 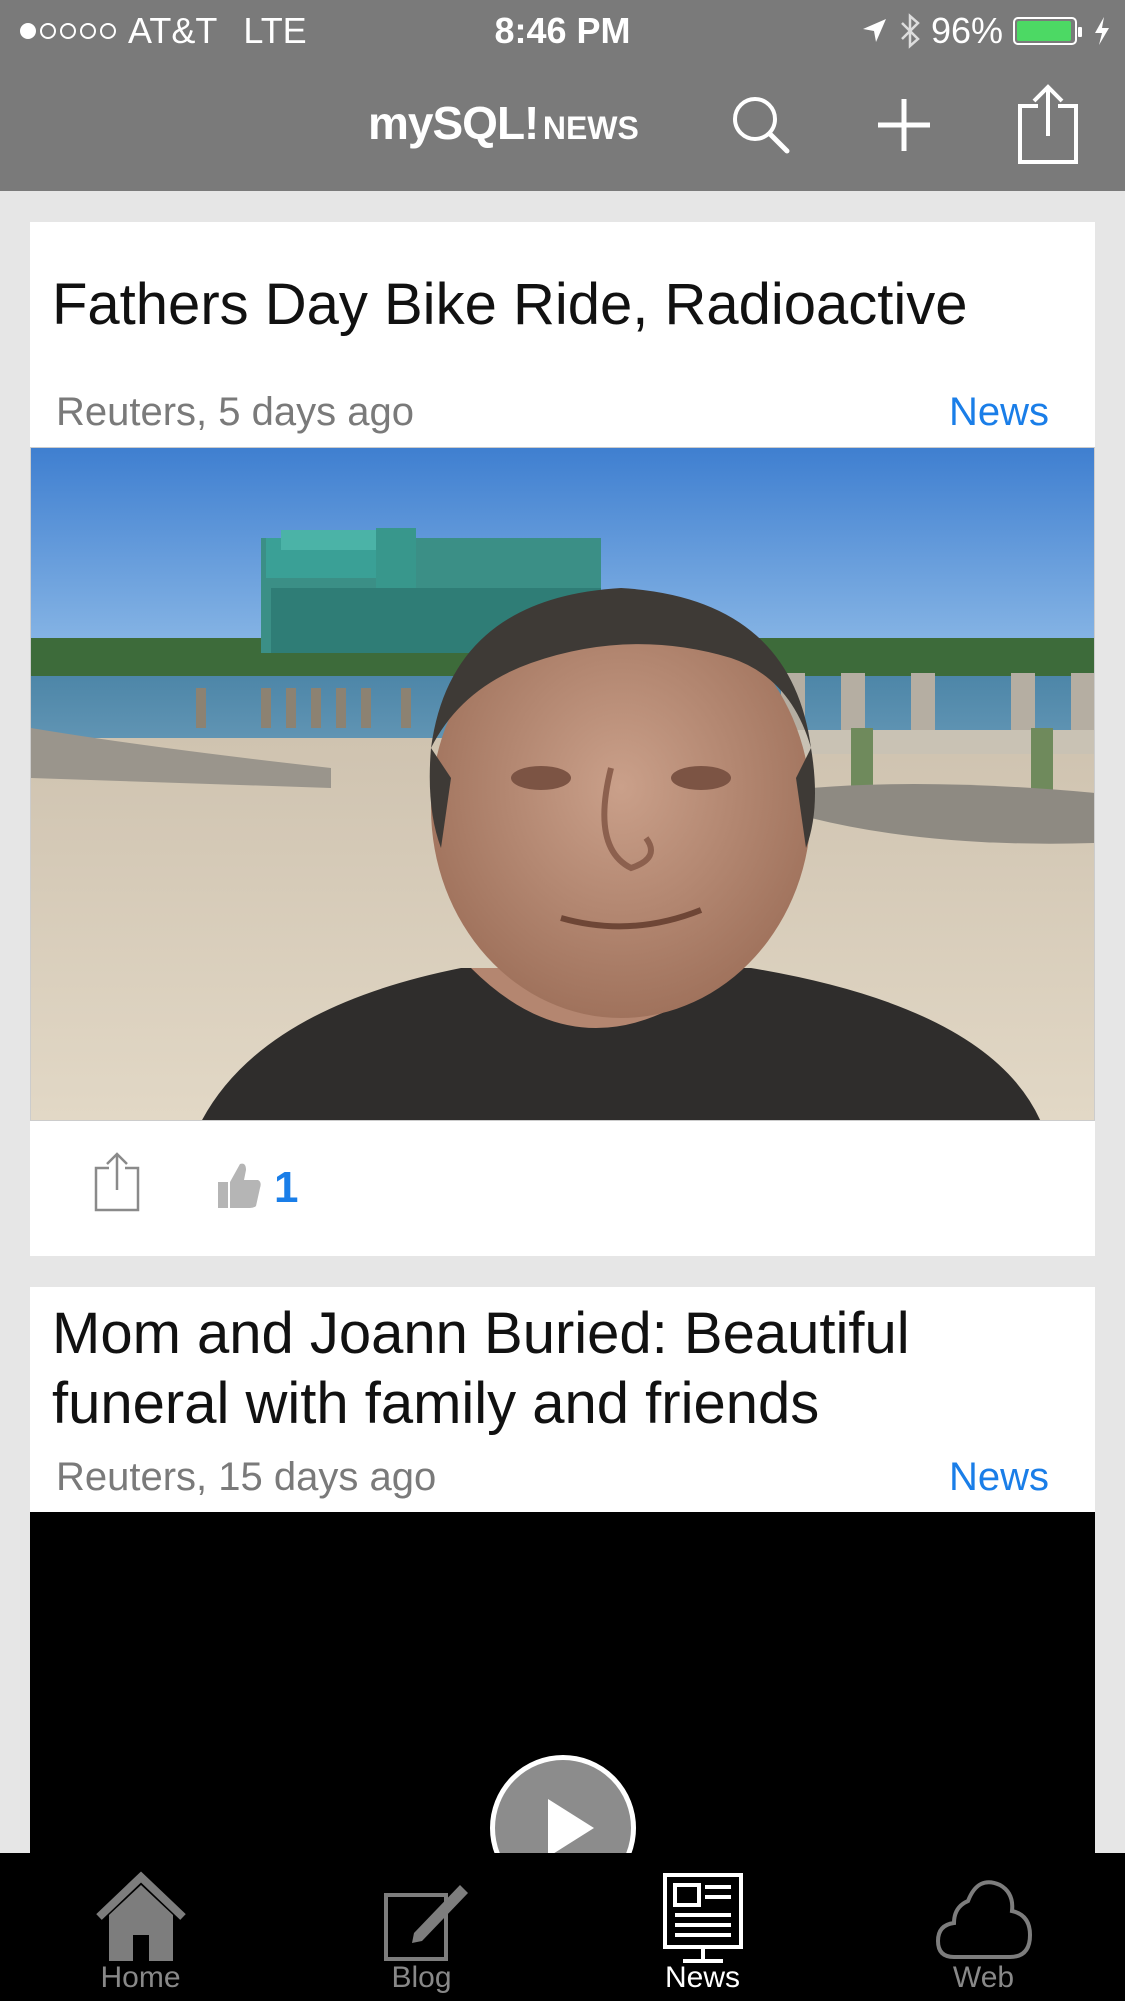 I want to click on tab-label: Blog, so click(x=421, y=1977).